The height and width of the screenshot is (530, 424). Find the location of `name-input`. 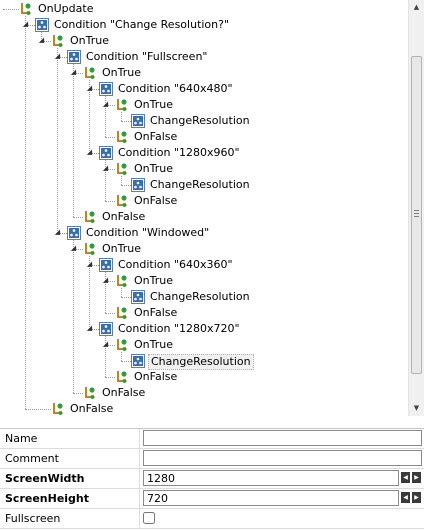

name-input is located at coordinates (282, 438).